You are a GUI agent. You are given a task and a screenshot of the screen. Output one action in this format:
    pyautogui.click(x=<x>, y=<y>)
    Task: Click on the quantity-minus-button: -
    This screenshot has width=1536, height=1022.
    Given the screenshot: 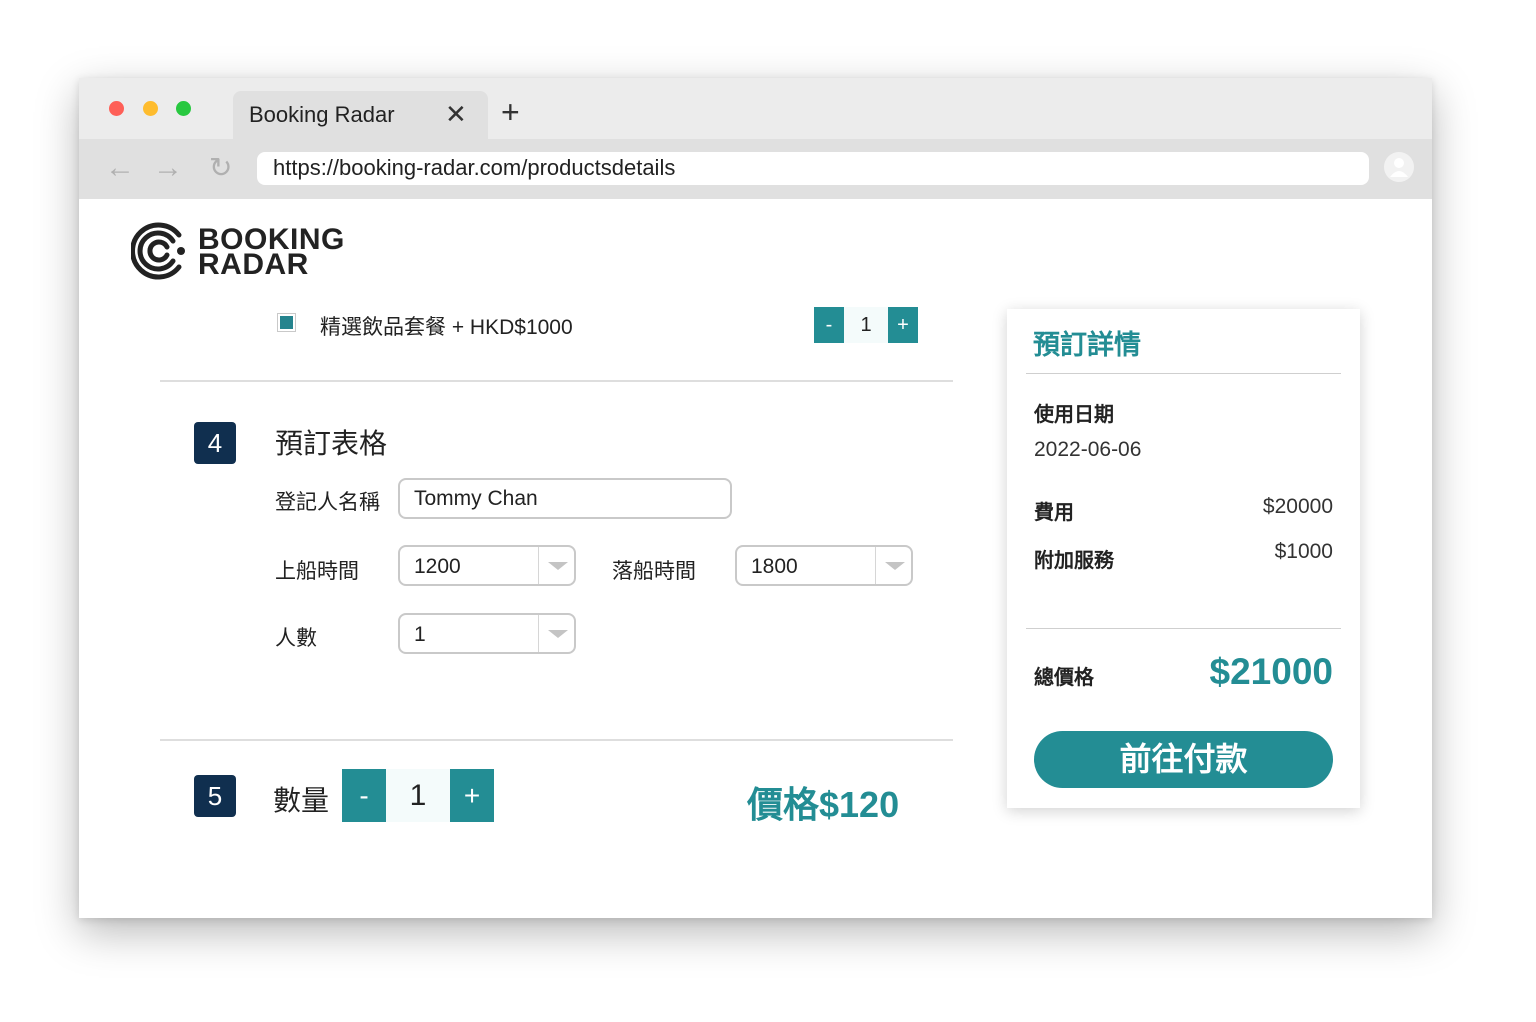 What is the action you would take?
    pyautogui.click(x=364, y=795)
    